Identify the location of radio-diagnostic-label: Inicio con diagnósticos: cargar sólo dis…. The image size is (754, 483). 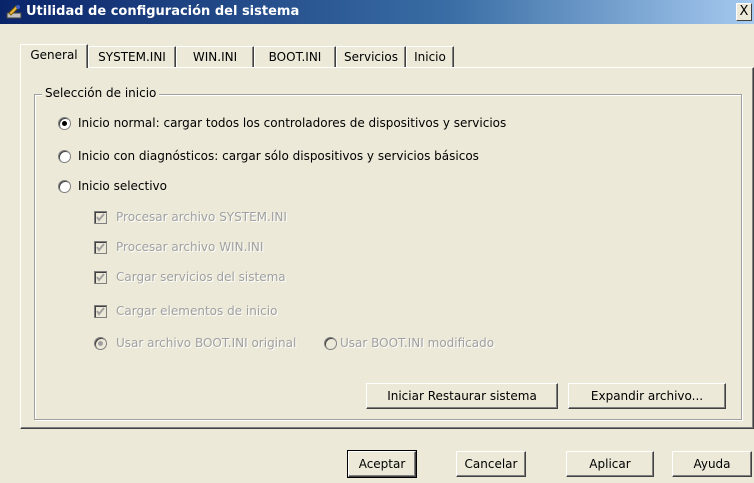
(278, 156).